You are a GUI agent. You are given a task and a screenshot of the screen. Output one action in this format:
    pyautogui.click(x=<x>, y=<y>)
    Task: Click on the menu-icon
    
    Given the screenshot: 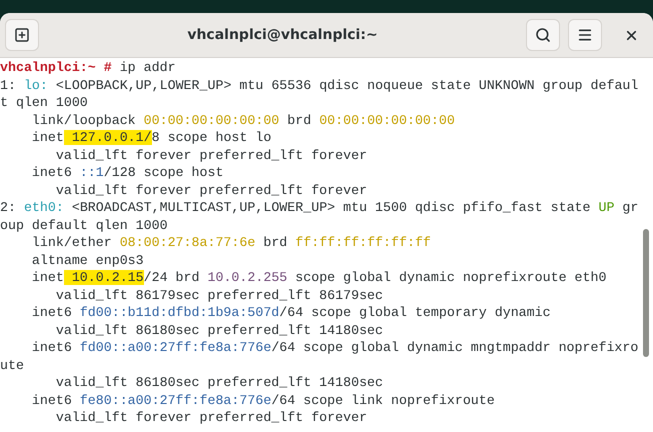 What is the action you would take?
    pyautogui.click(x=585, y=35)
    